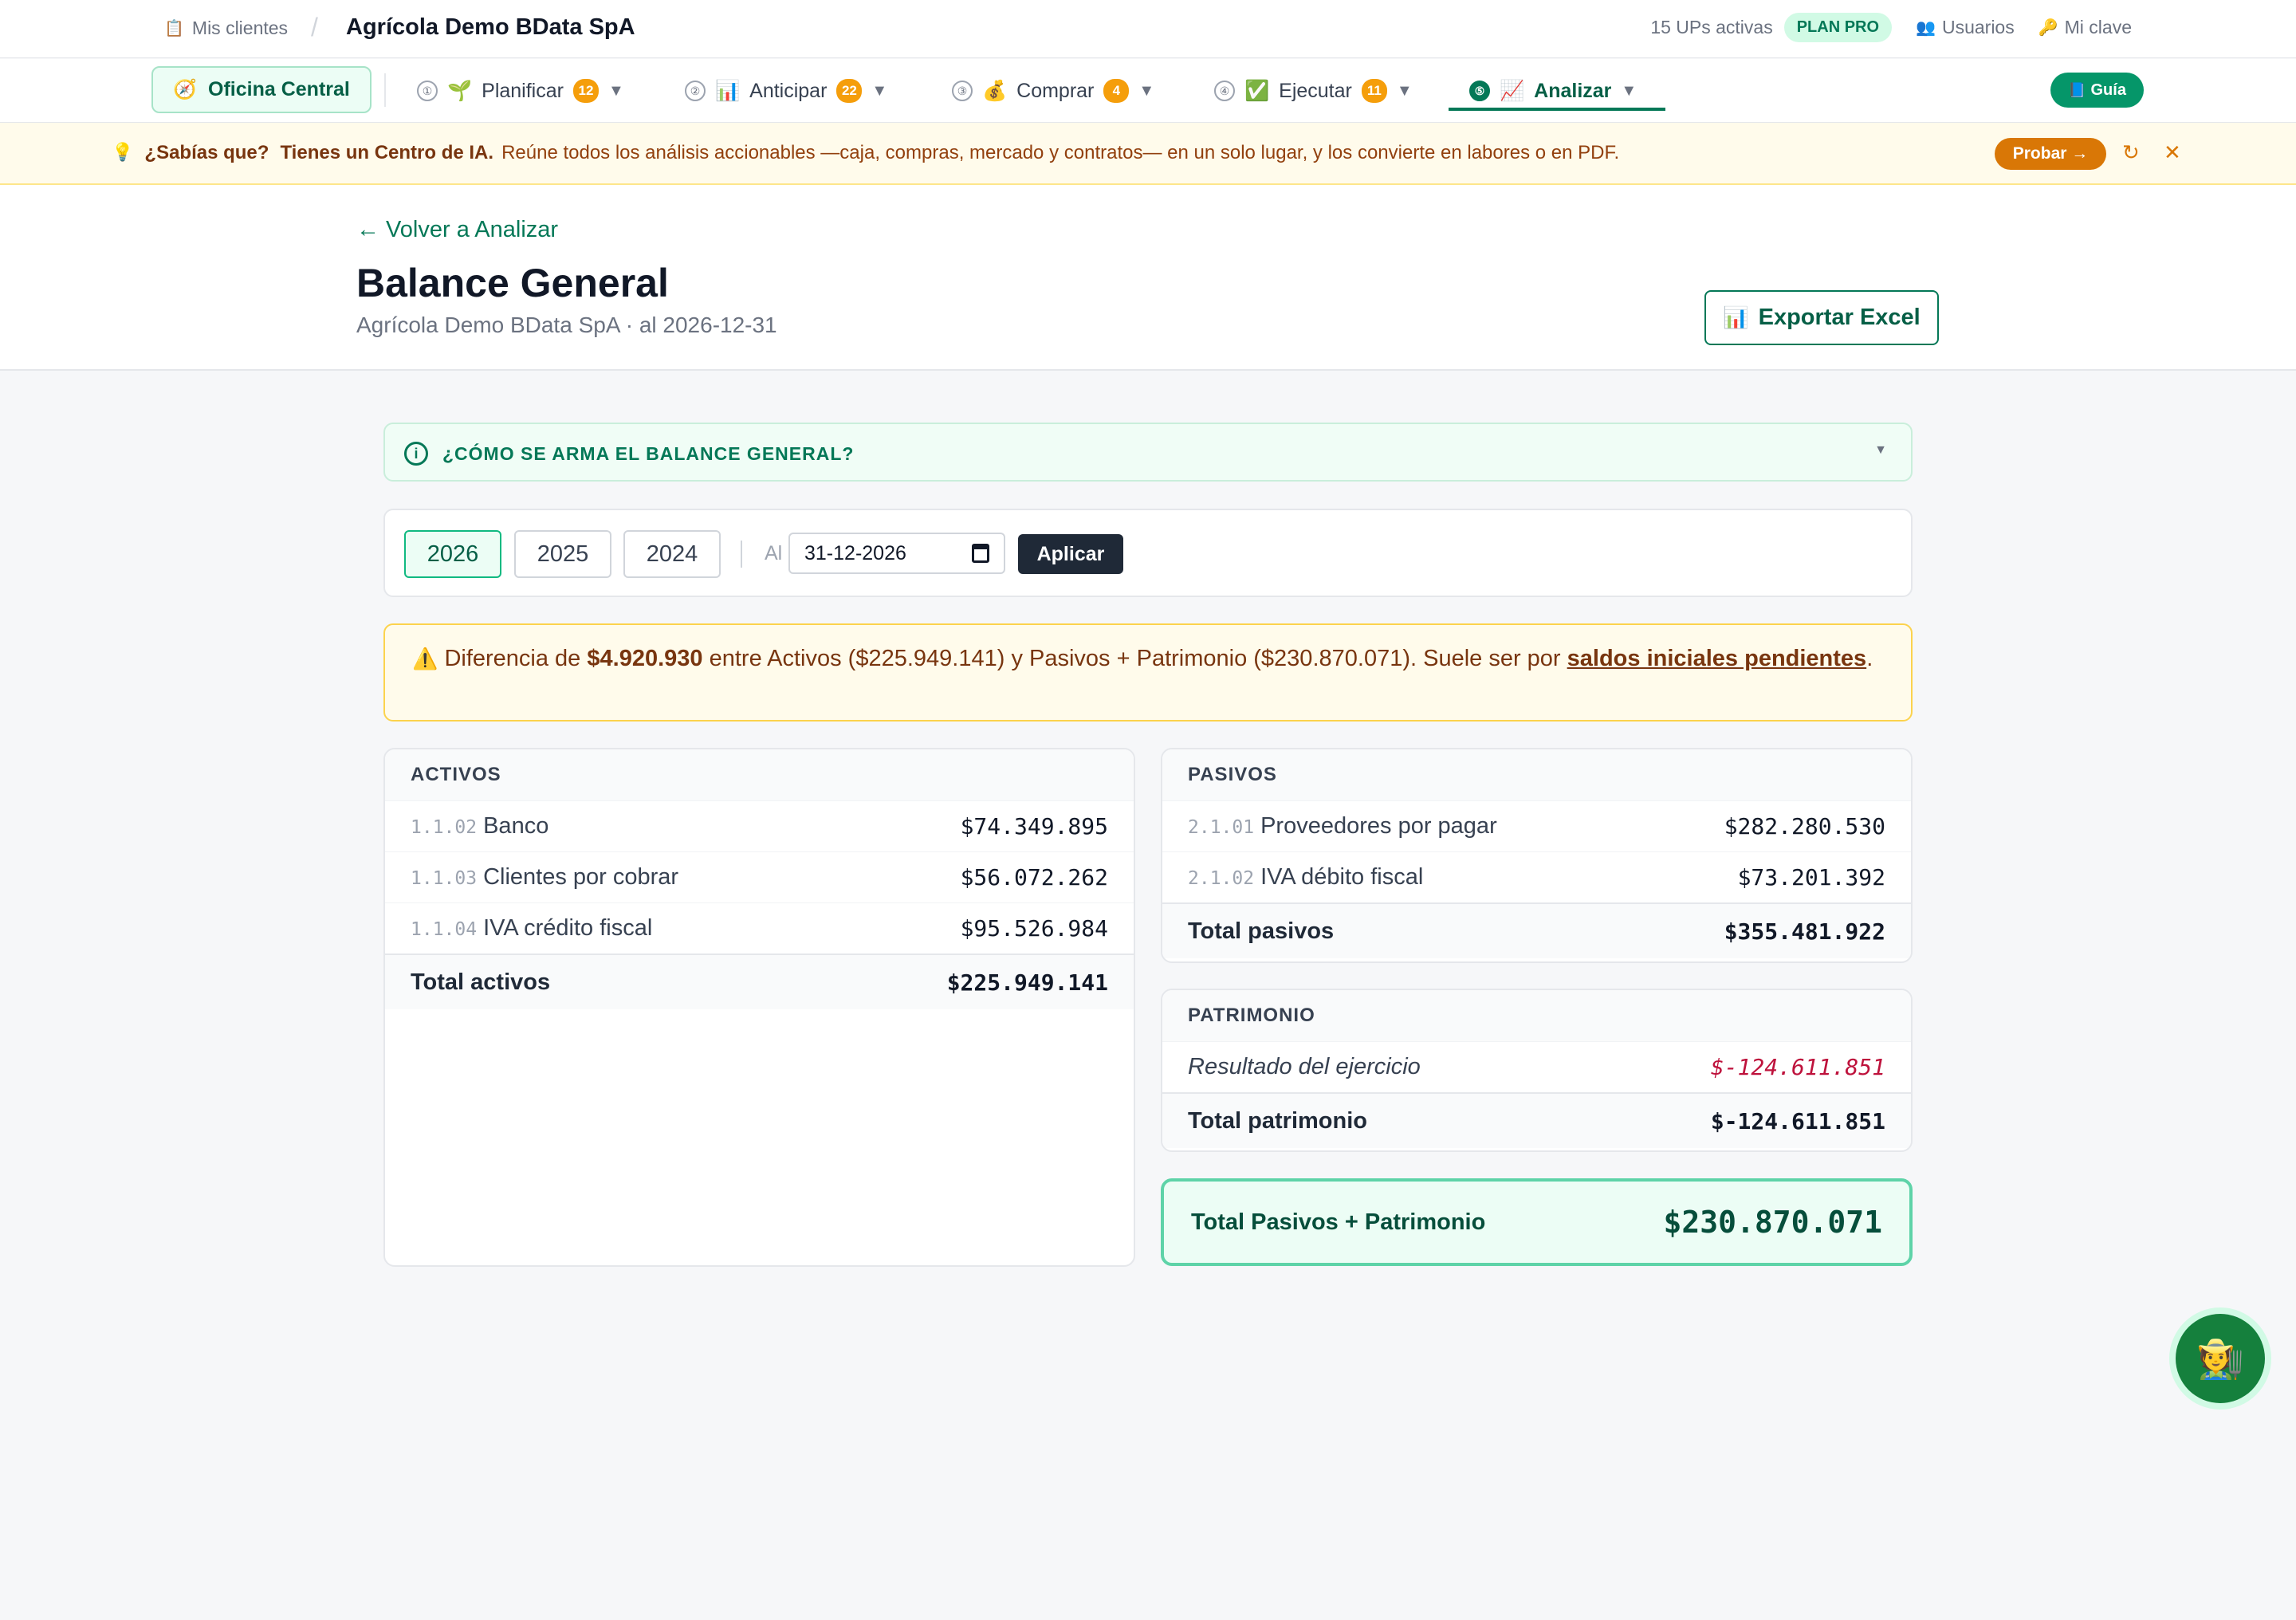  I want to click on password-link: 🔑 Mi clave, so click(2085, 28).